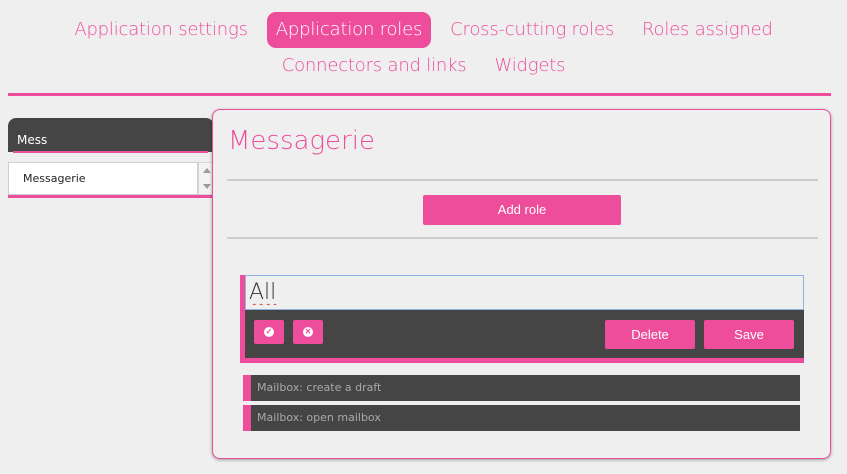  I want to click on tabs-row-secondary: Connectors and links Widgets, so click(423, 66).